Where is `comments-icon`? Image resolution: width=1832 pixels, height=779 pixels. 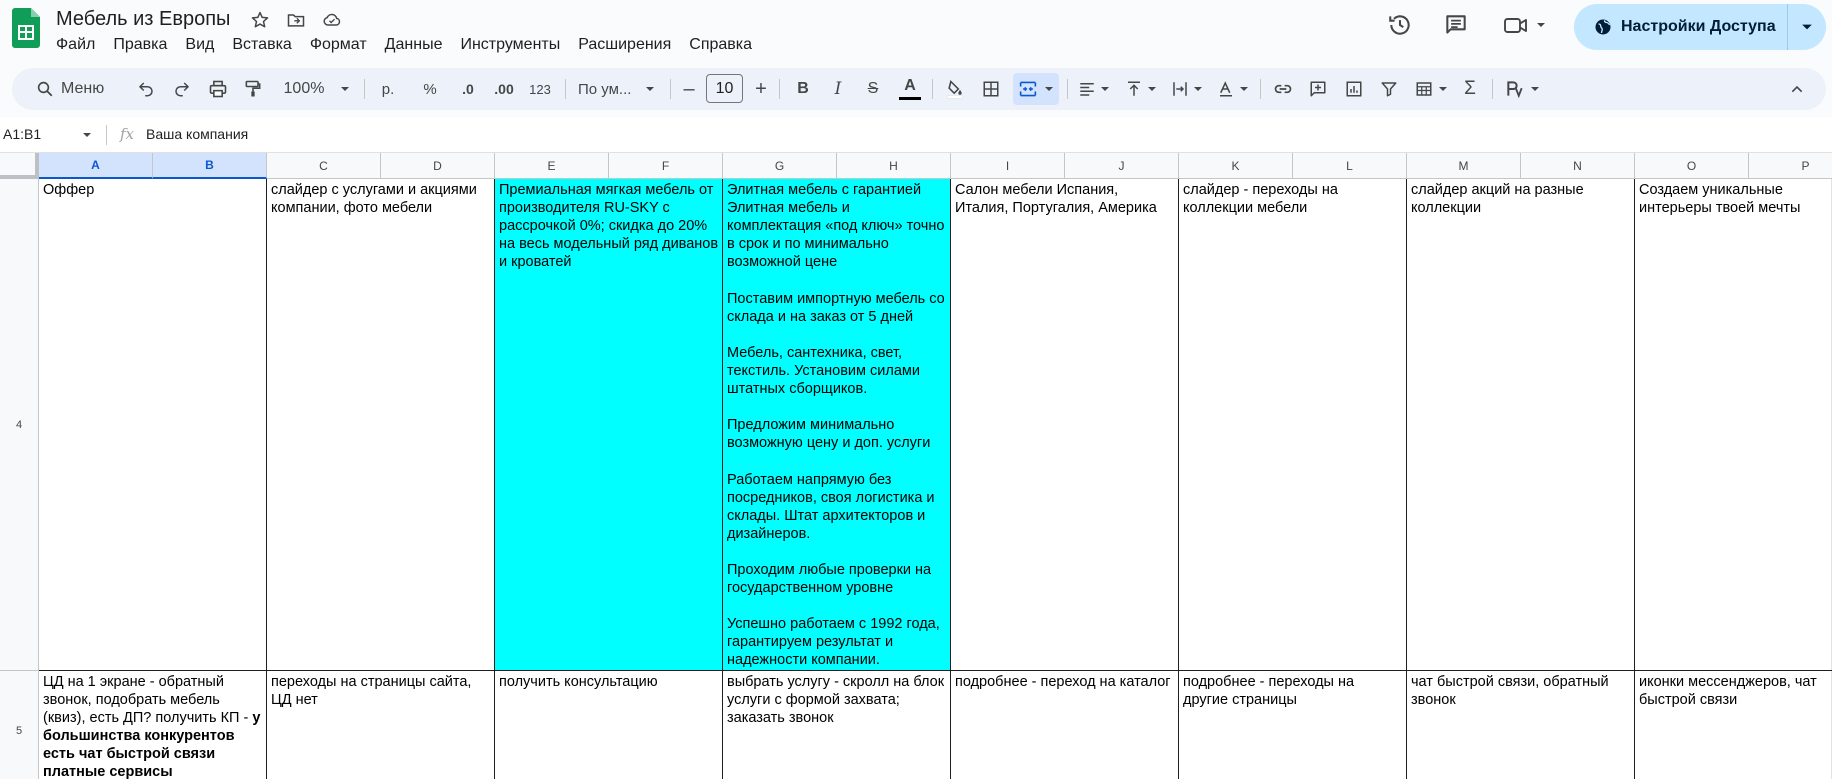
comments-icon is located at coordinates (1456, 25).